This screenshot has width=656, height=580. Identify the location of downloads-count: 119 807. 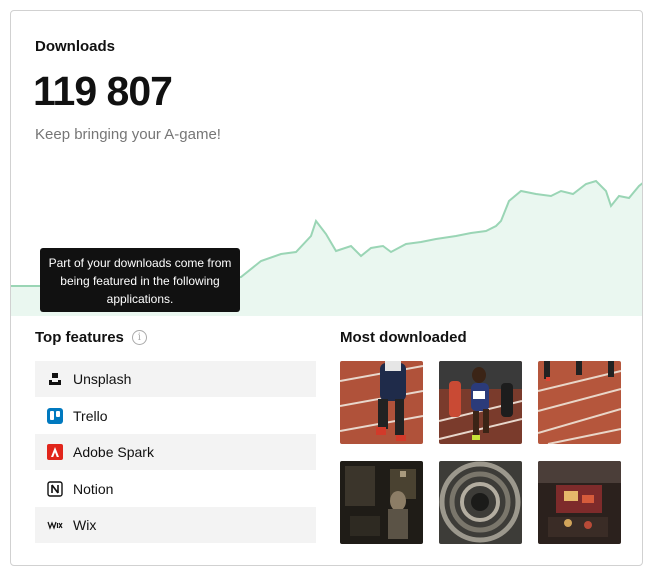
(103, 91).